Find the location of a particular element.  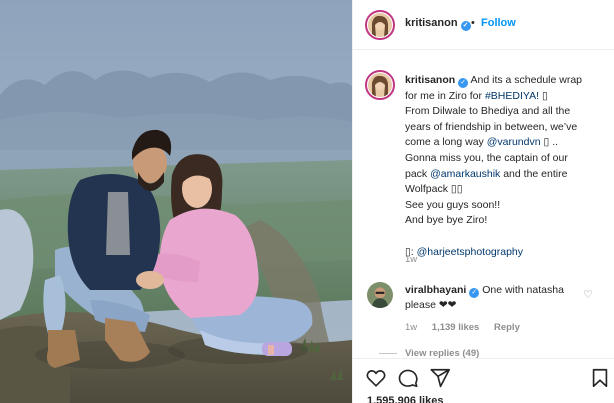

post-actions-bar: 1,595,906 likes is located at coordinates (483, 380).